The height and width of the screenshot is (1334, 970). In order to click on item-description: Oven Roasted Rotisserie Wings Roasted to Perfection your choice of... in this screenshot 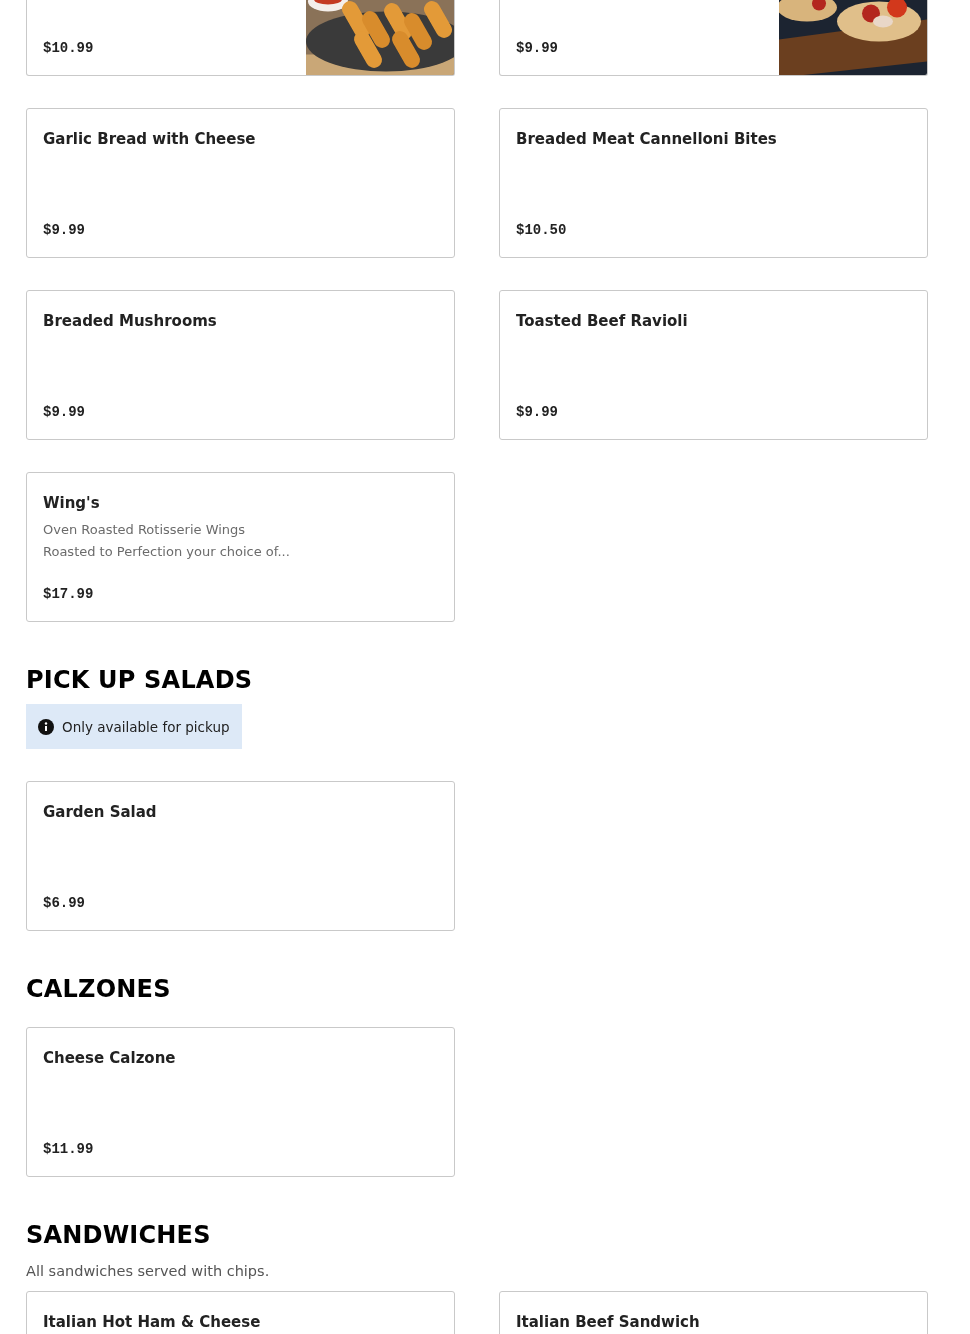, I will do `click(167, 541)`.